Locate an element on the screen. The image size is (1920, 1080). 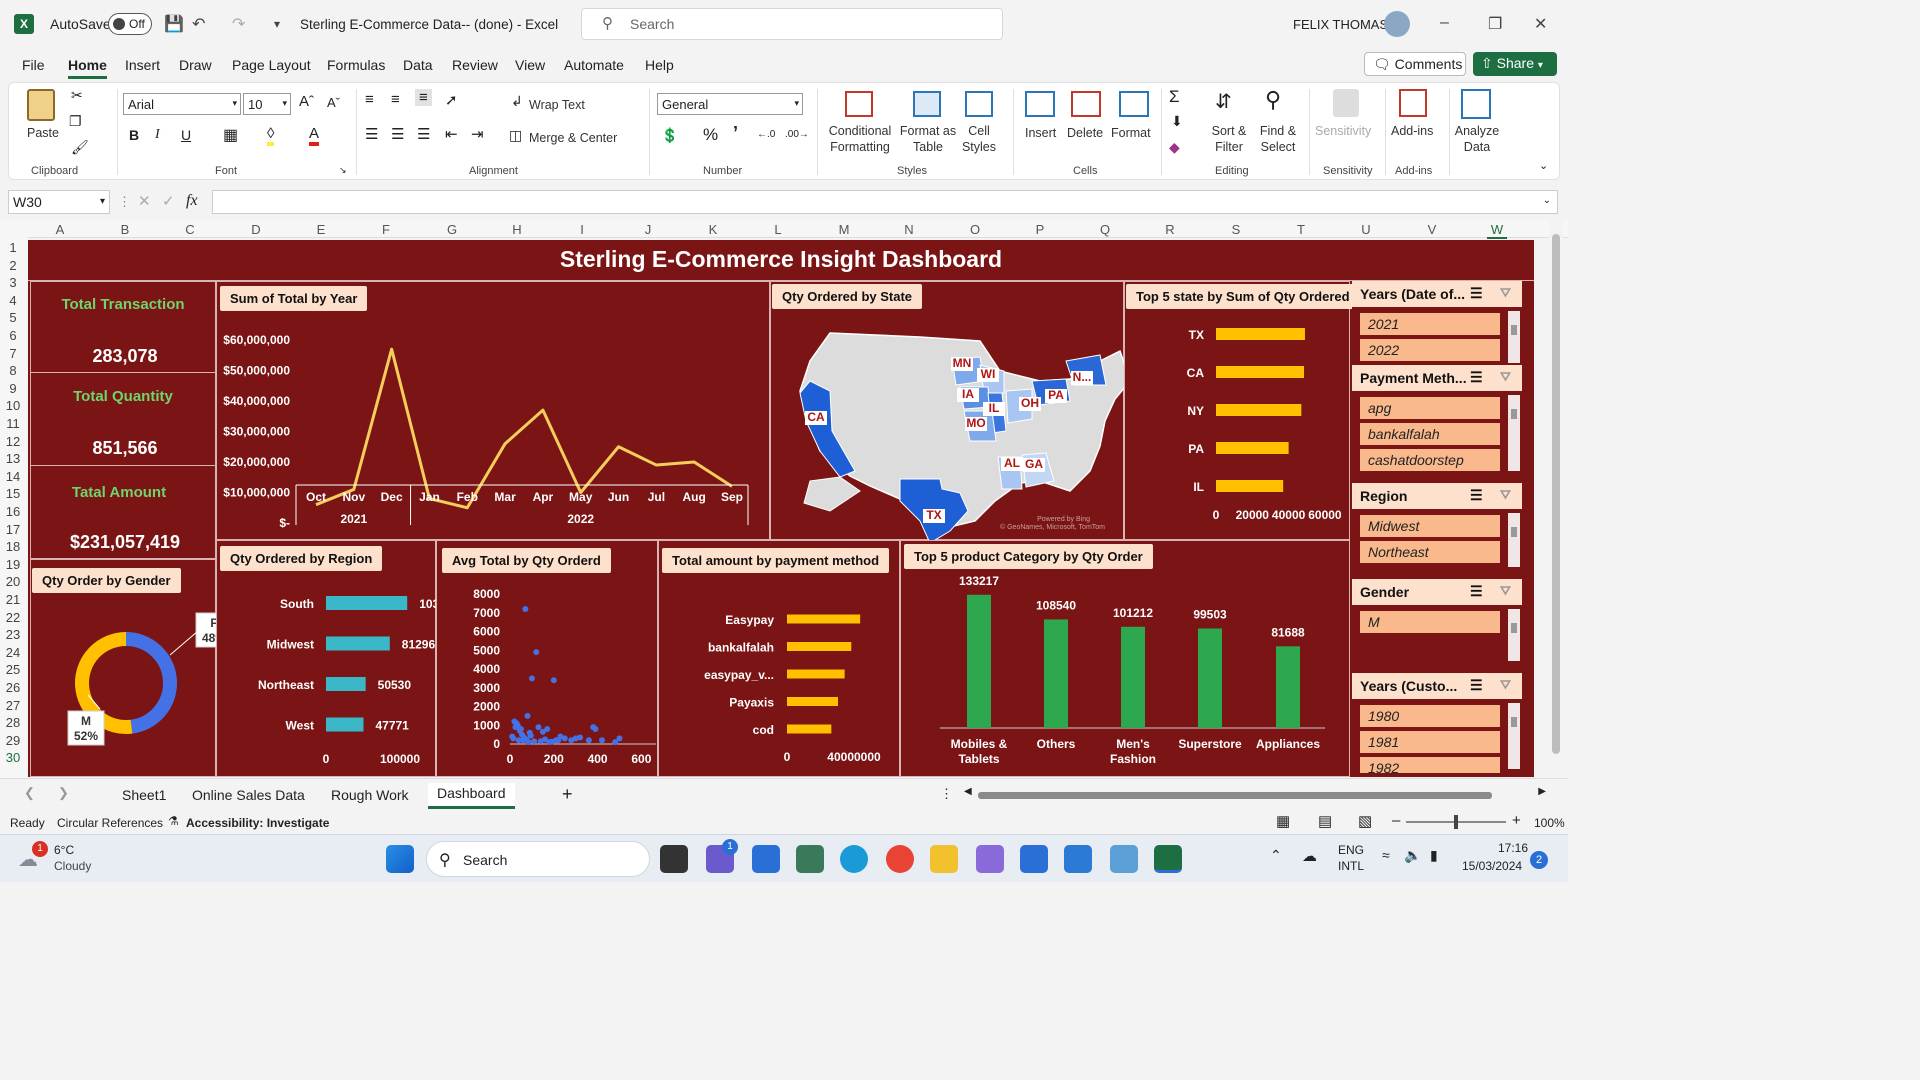
sheet-tab: Sheet1 is located at coordinates (144, 795).